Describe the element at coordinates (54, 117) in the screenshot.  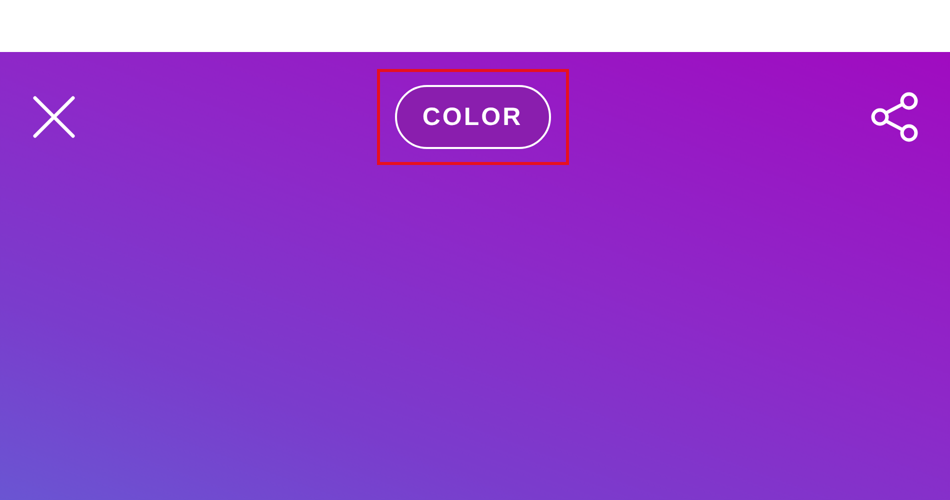
I see `close-icon` at that location.